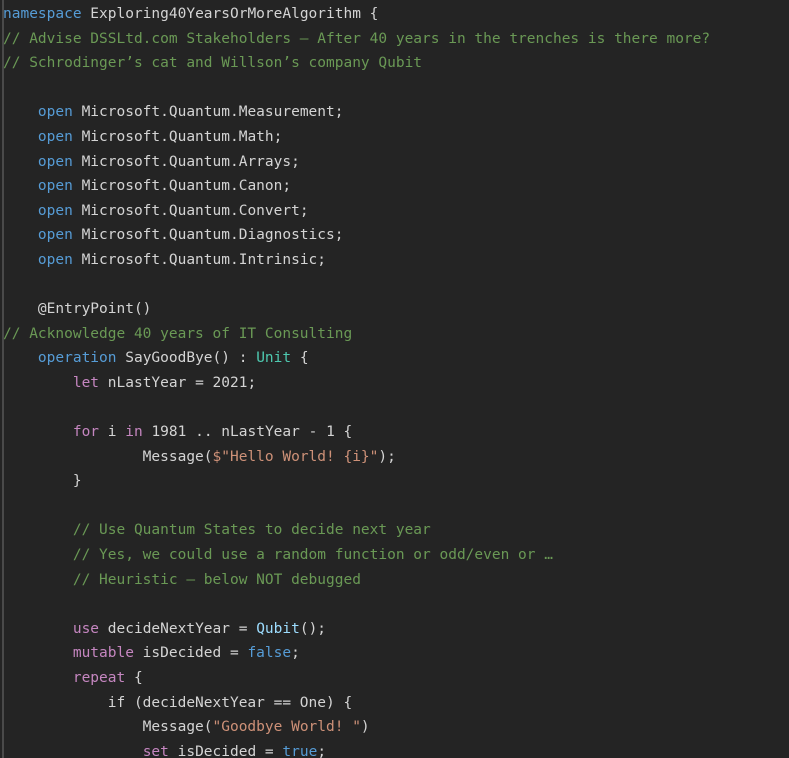 This screenshot has height=758, width=789. I want to click on code-token: Microsoft.Quantum.Intrinsic;, so click(199, 259).